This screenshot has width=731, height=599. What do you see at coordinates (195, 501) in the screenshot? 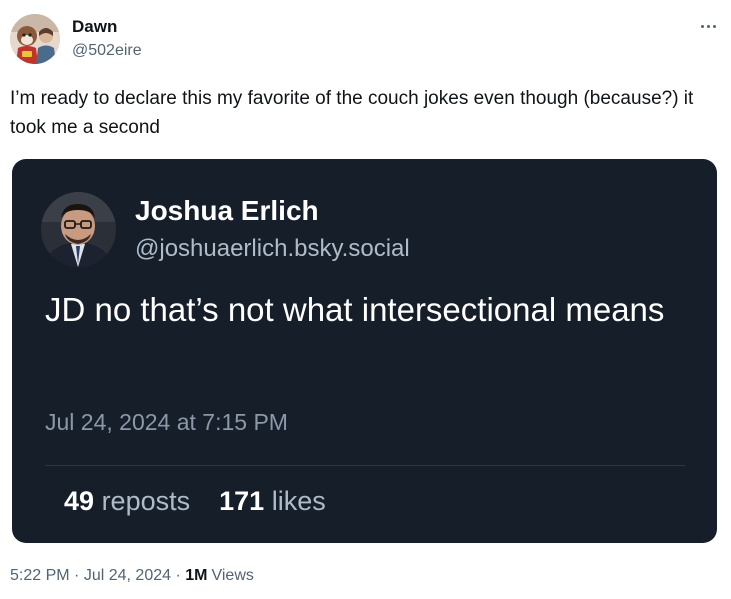
I see `embed-stats: 49 reposts 171 likes` at bounding box center [195, 501].